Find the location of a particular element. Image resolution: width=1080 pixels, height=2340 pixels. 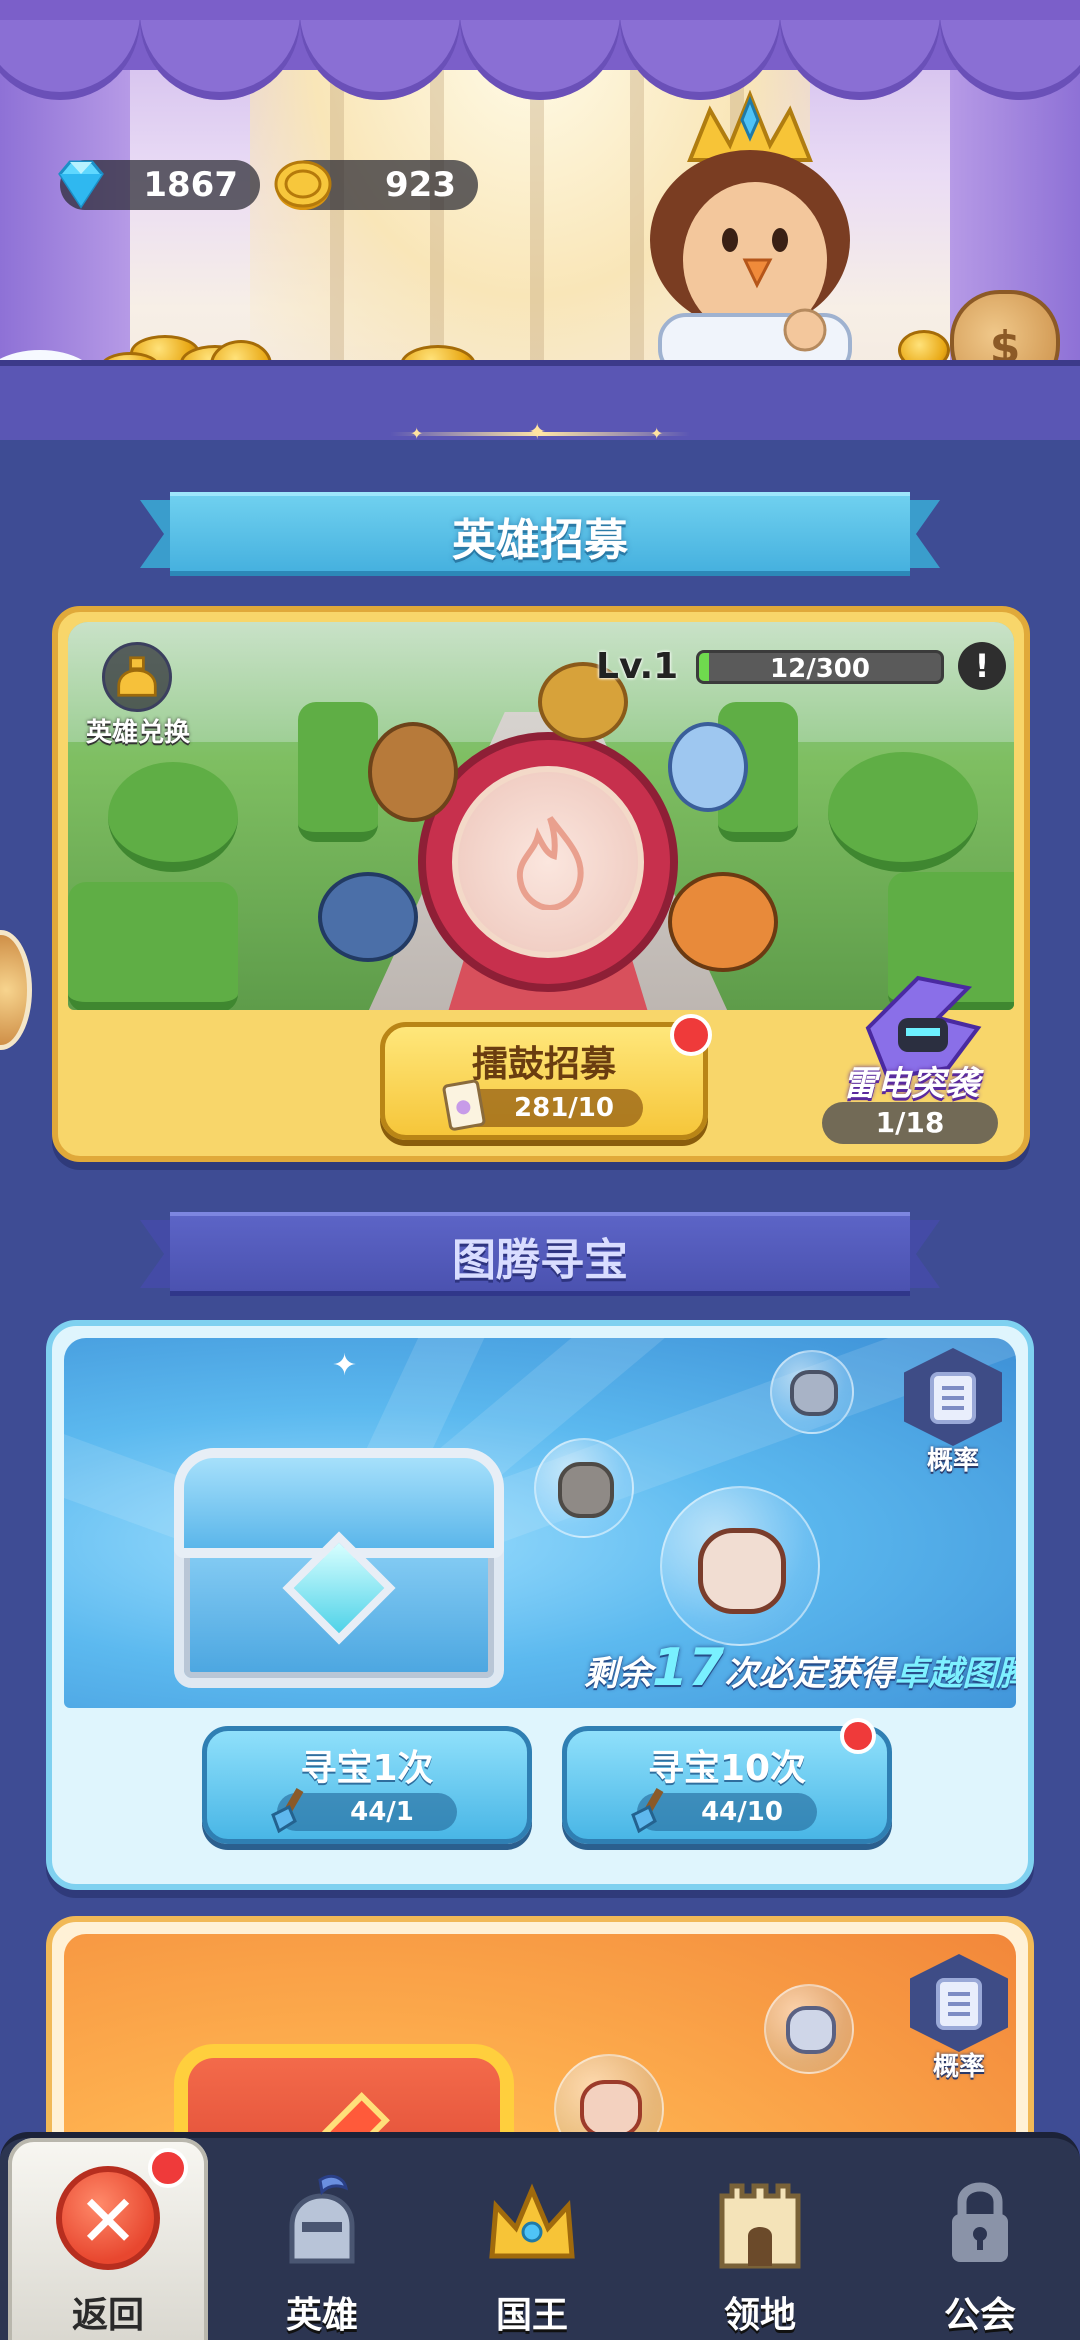

seek-once-label: 寻宝1次 is located at coordinates (367, 1768).